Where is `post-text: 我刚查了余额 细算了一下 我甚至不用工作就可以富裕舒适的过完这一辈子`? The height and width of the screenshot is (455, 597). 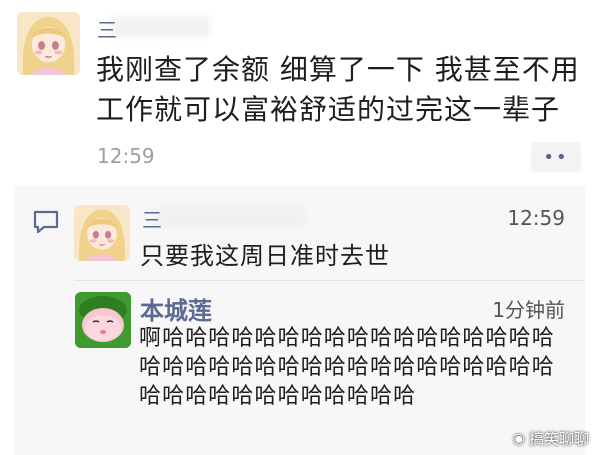
post-text: 我刚查了余额 细算了一下 我甚至不用工作就可以富裕舒适的过完这一辈子 is located at coordinates (338, 89).